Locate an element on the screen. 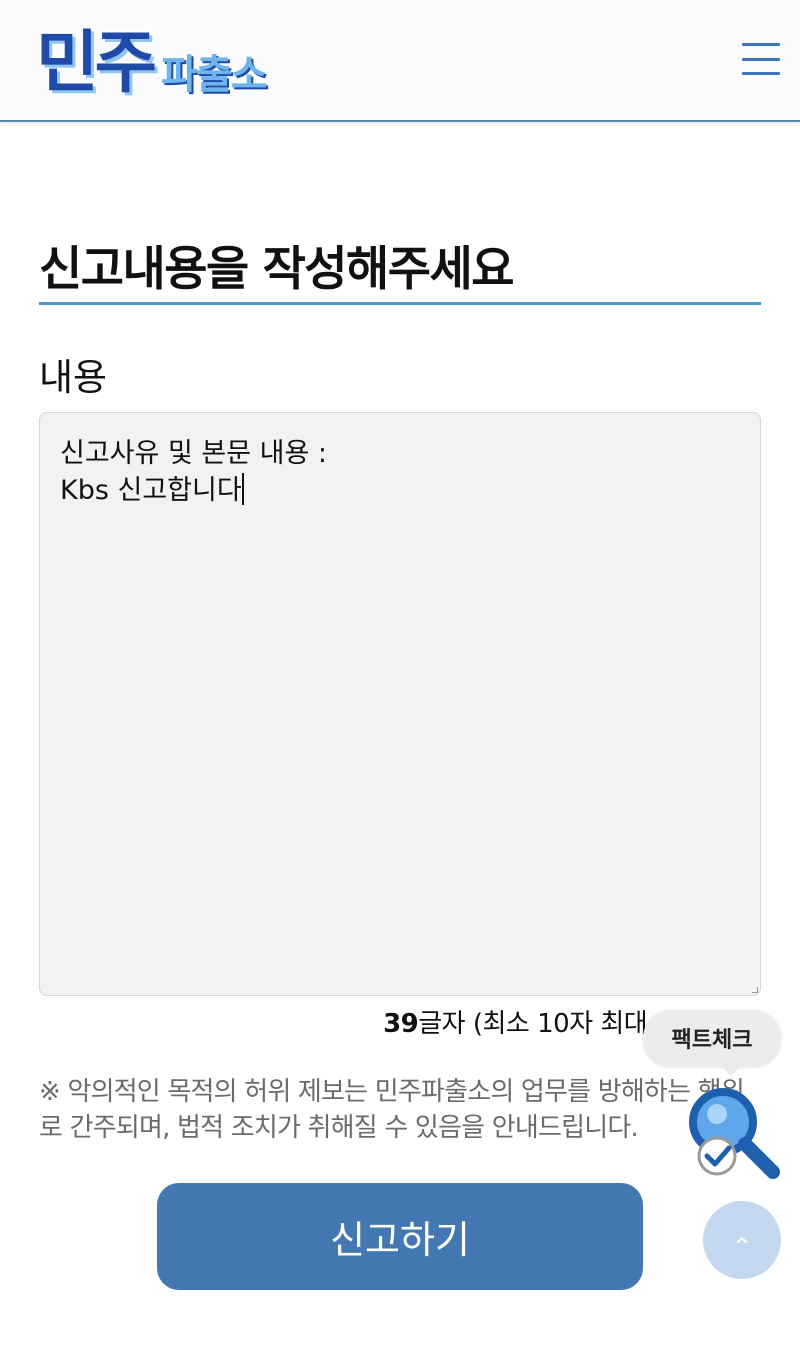  factcheck-widget: 팩트체크 is located at coordinates (712, 1094).